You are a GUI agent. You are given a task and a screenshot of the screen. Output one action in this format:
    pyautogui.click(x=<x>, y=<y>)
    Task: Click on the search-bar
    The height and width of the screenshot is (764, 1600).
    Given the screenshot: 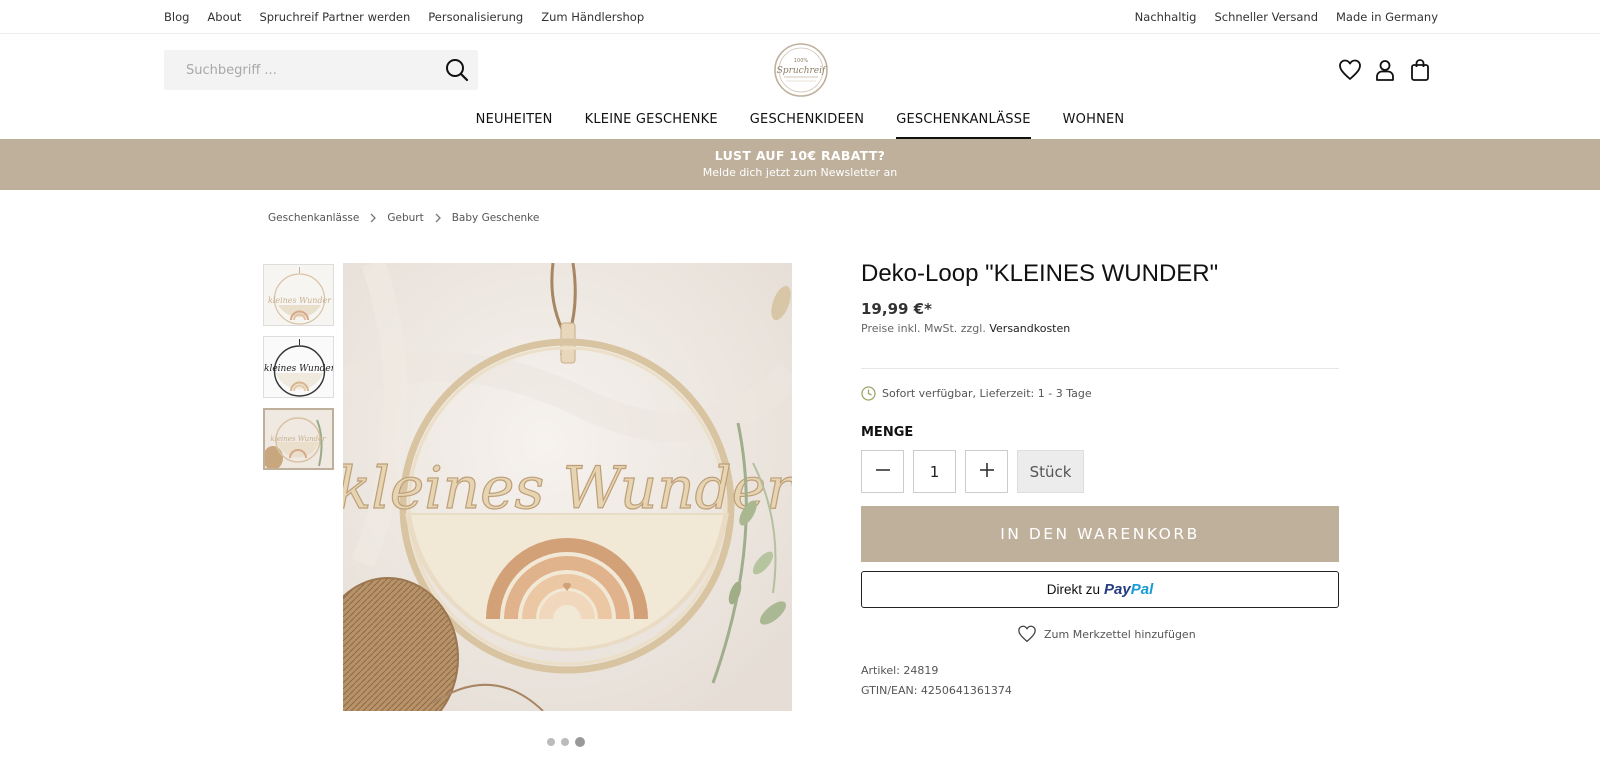 What is the action you would take?
    pyautogui.click(x=321, y=70)
    